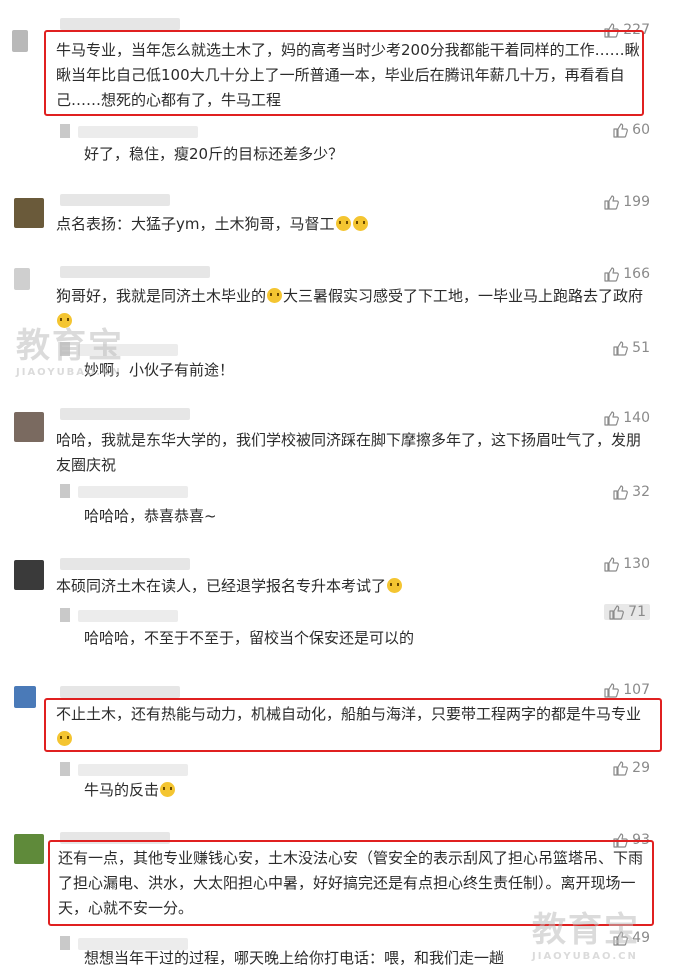 This screenshot has width=676, height=978. I want to click on like-count: 130, so click(636, 564).